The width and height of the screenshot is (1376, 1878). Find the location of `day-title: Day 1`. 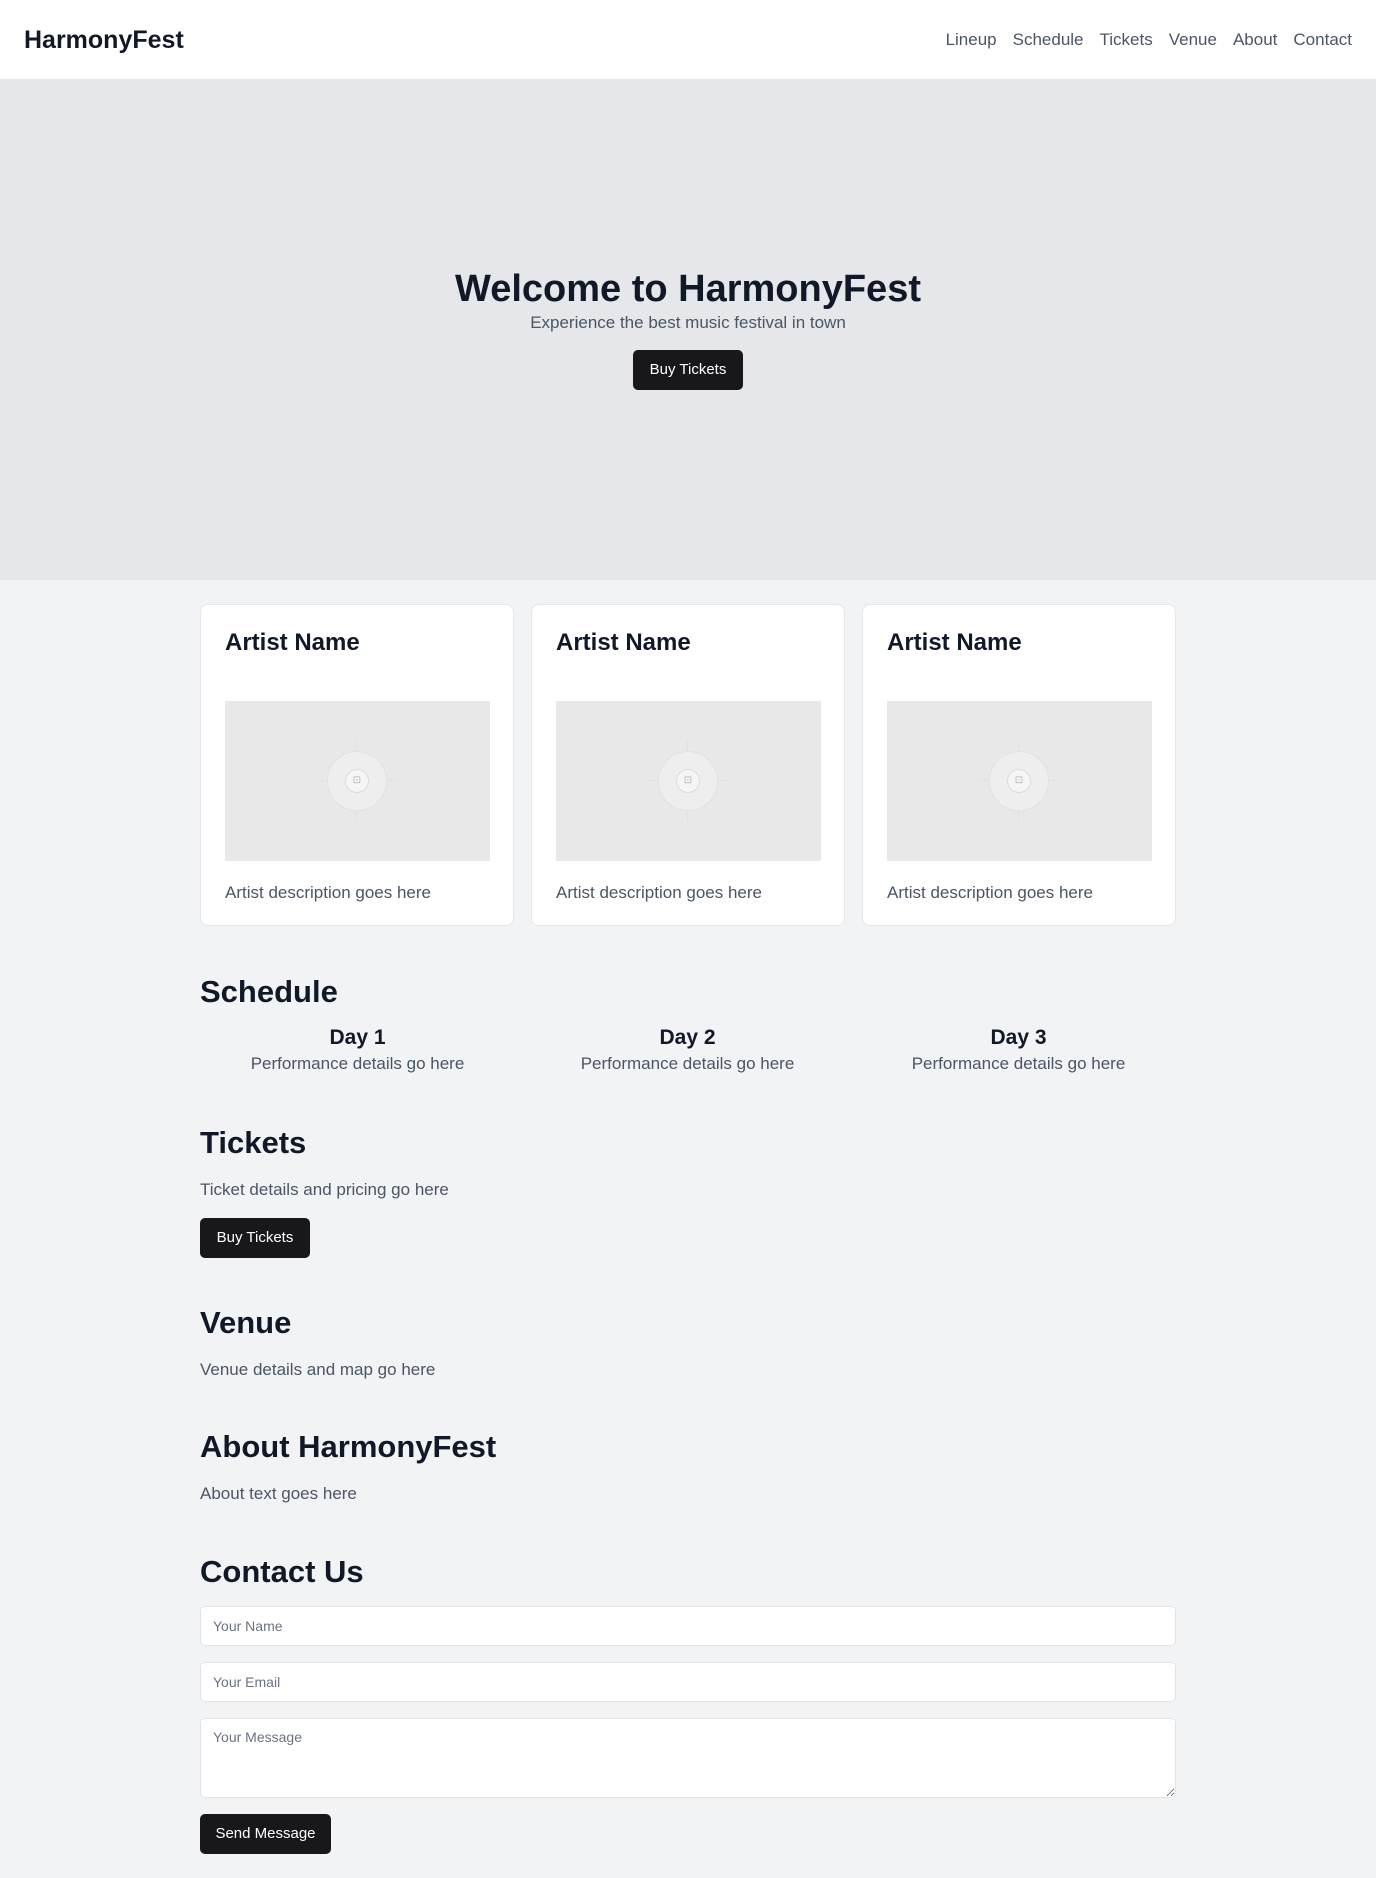

day-title: Day 1 is located at coordinates (357, 1037).